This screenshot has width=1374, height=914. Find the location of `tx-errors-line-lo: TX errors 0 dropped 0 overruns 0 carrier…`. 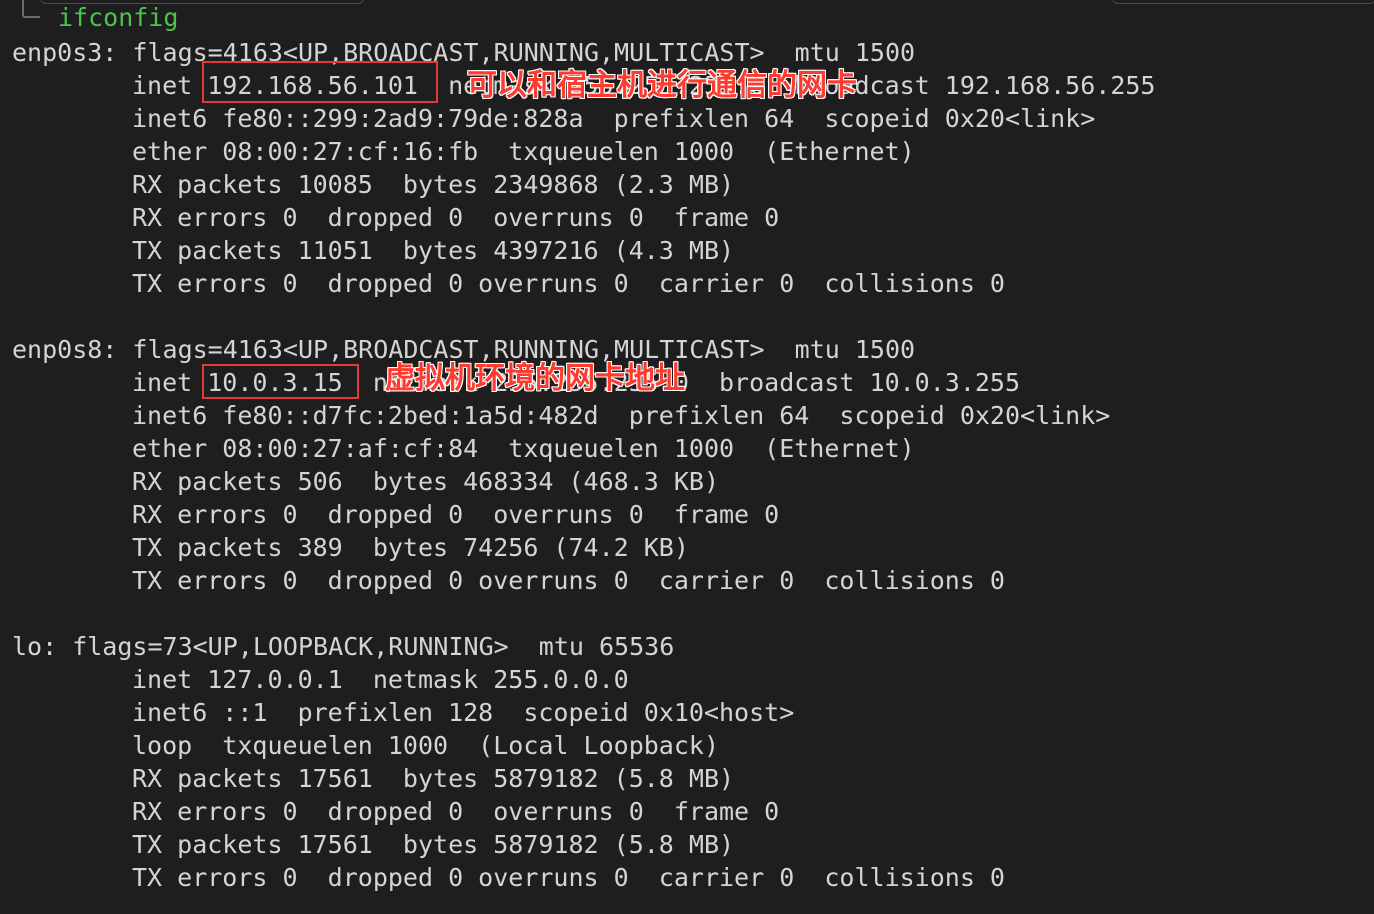

tx-errors-line-lo: TX errors 0 dropped 0 overruns 0 carrier… is located at coordinates (568, 877).